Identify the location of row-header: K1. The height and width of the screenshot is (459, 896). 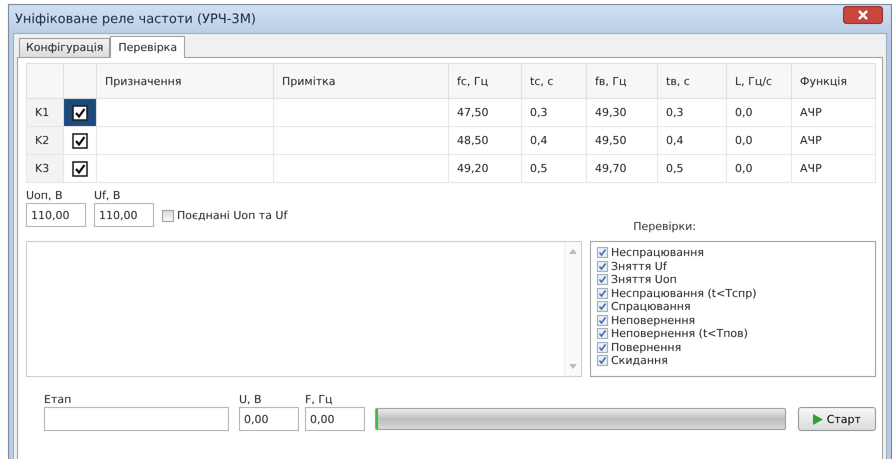
(45, 112).